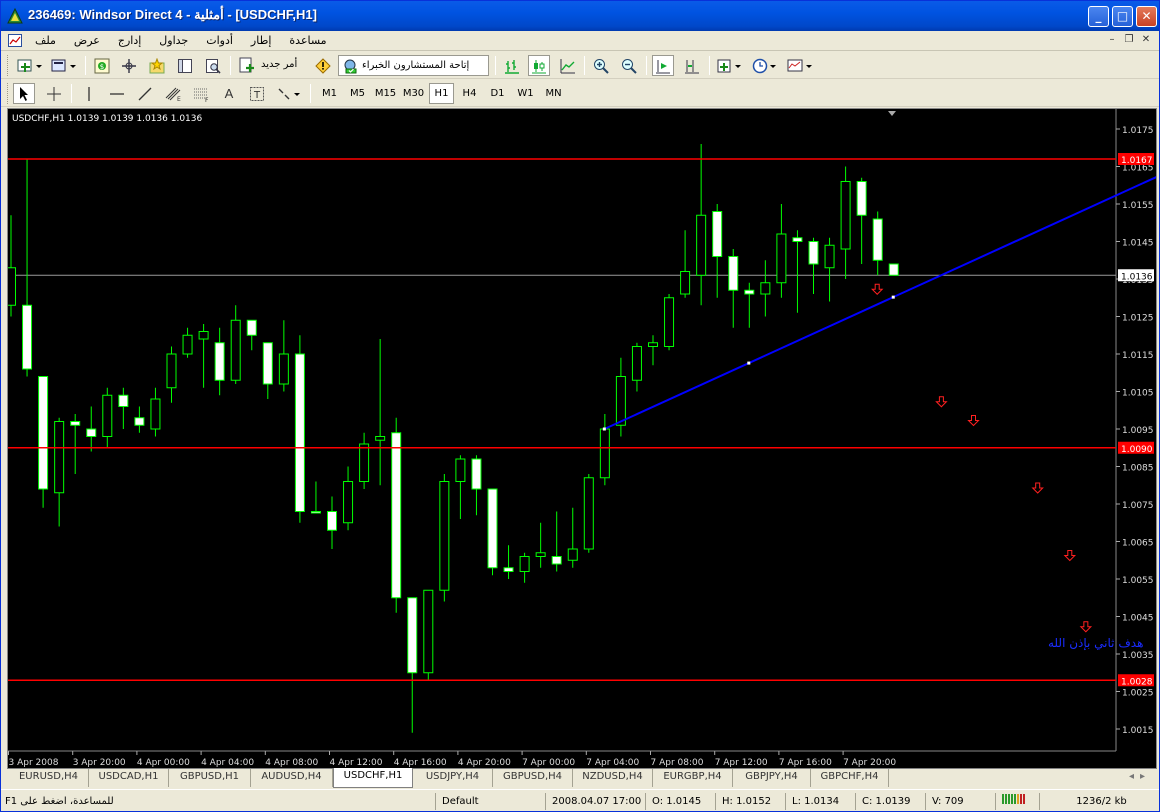  Describe the element at coordinates (15, 40) in the screenshot. I see `chart-window-icon` at that location.